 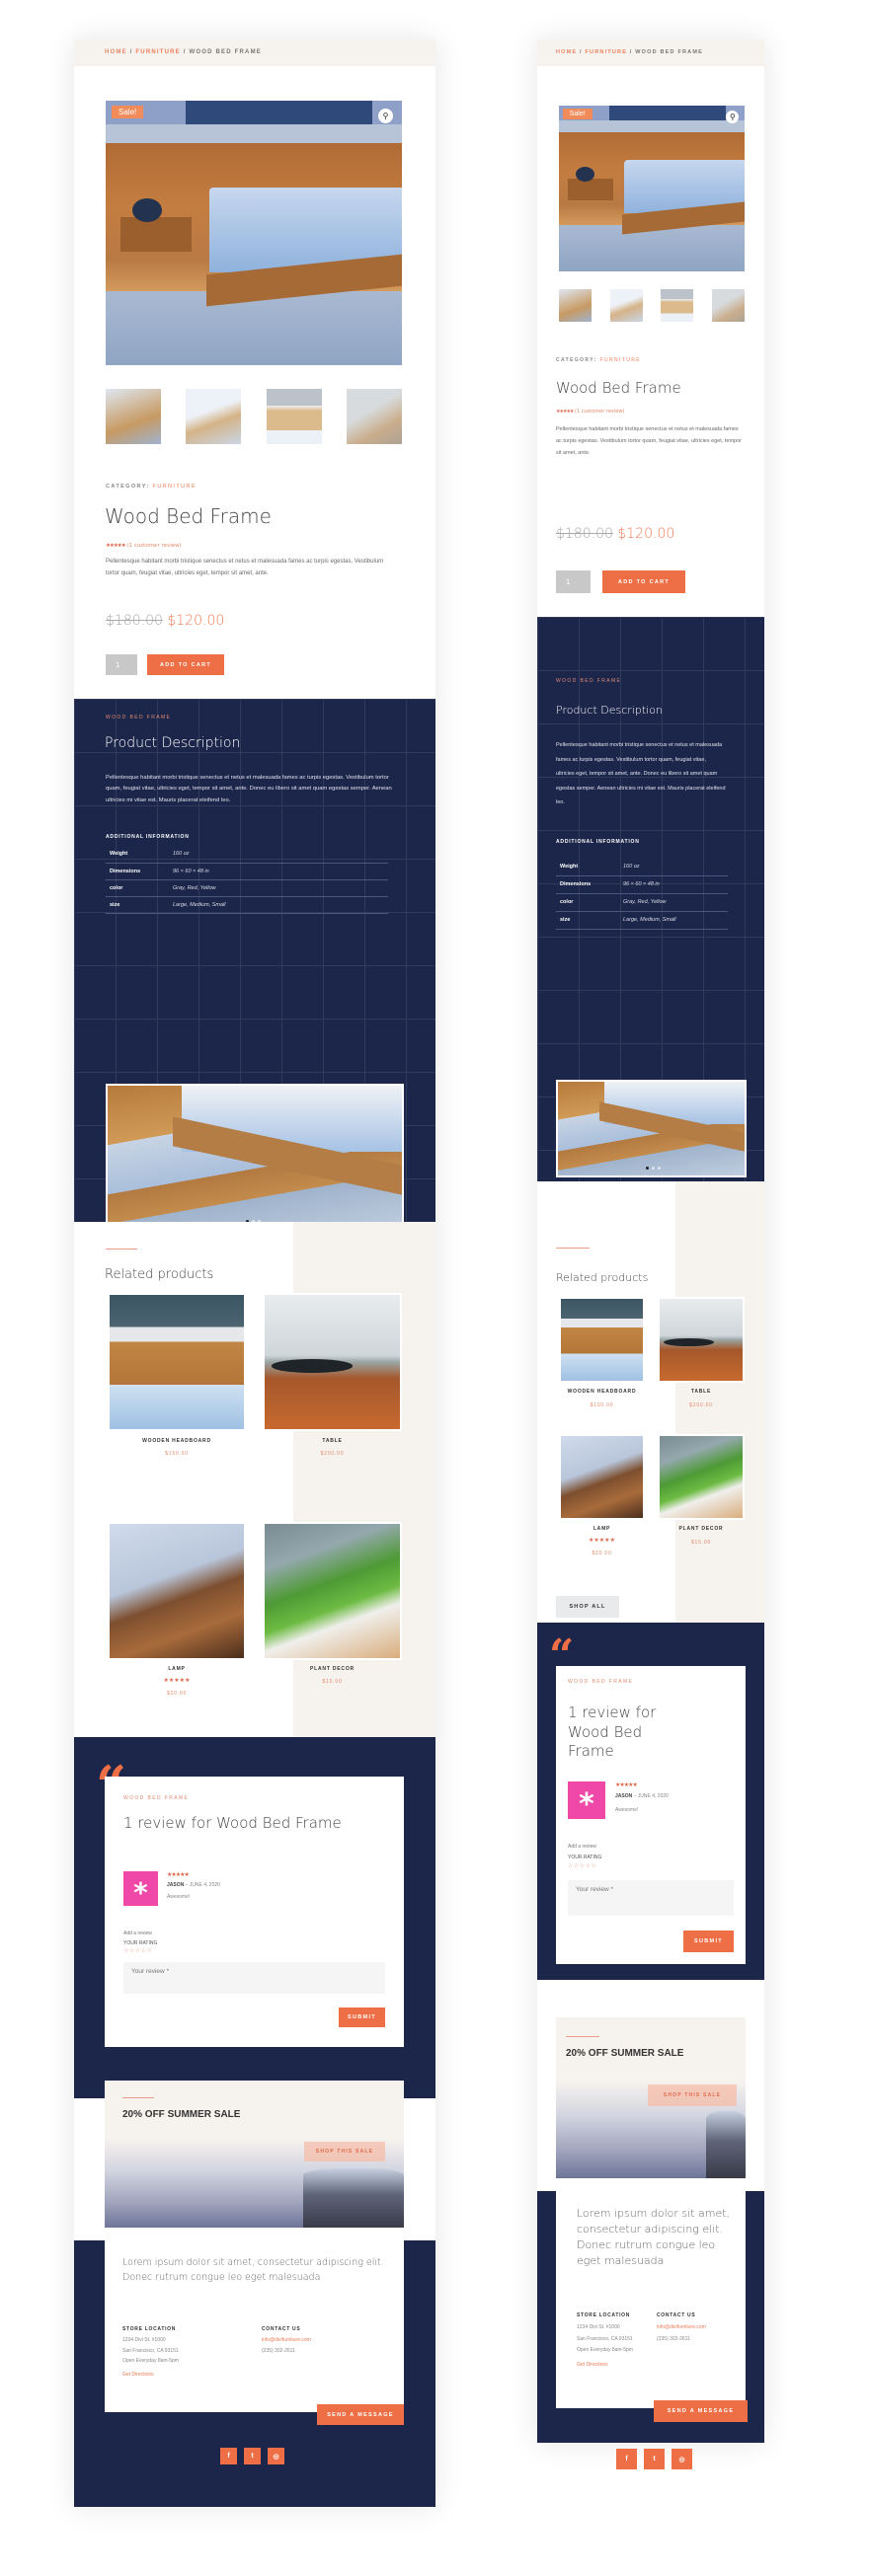 I want to click on old-price: $180.00, so click(x=134, y=621).